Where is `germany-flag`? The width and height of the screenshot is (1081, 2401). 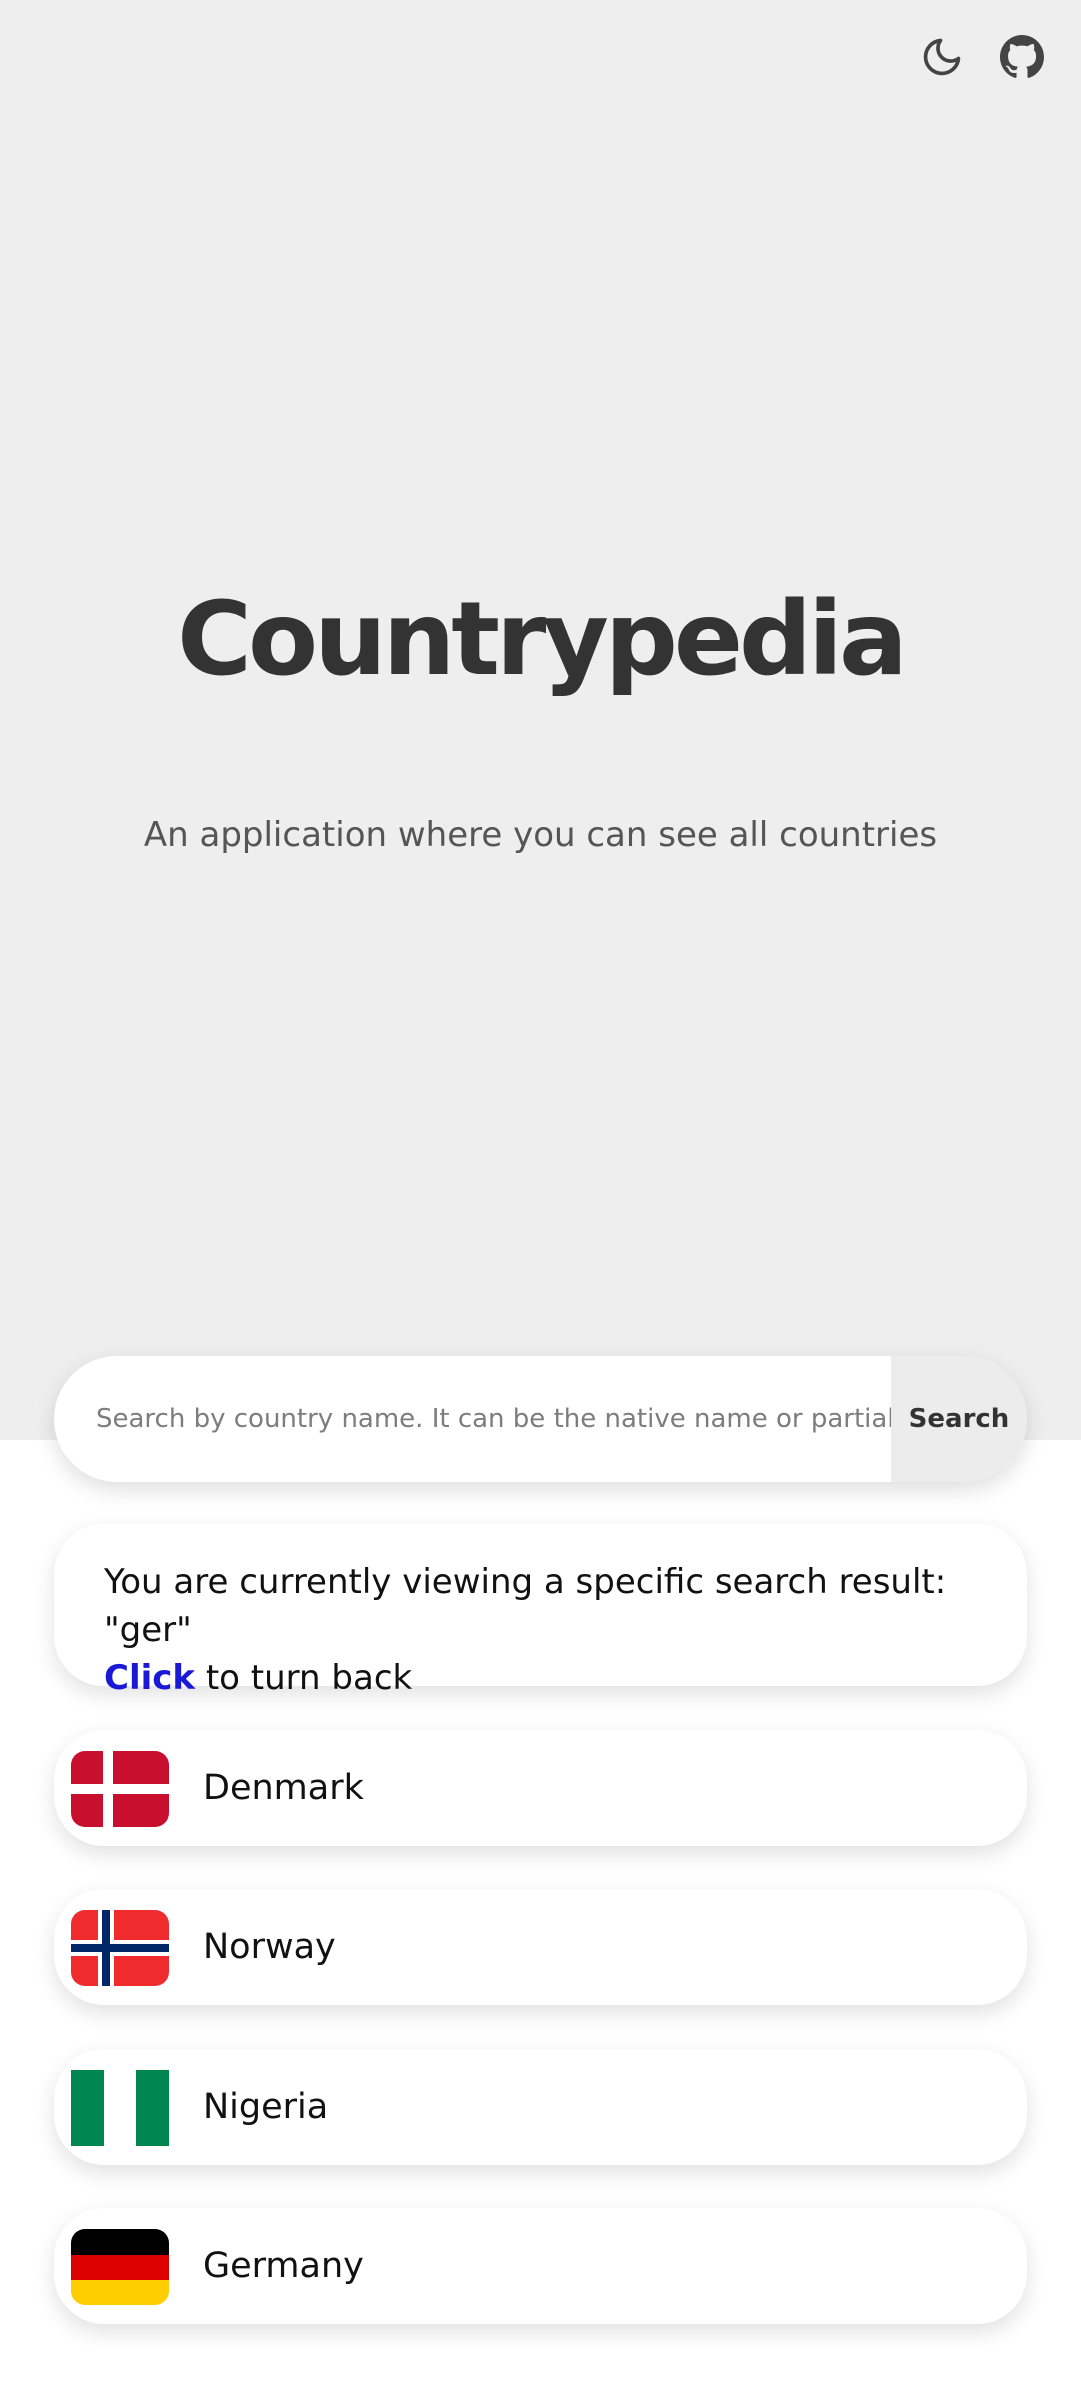
germany-flag is located at coordinates (120, 2267).